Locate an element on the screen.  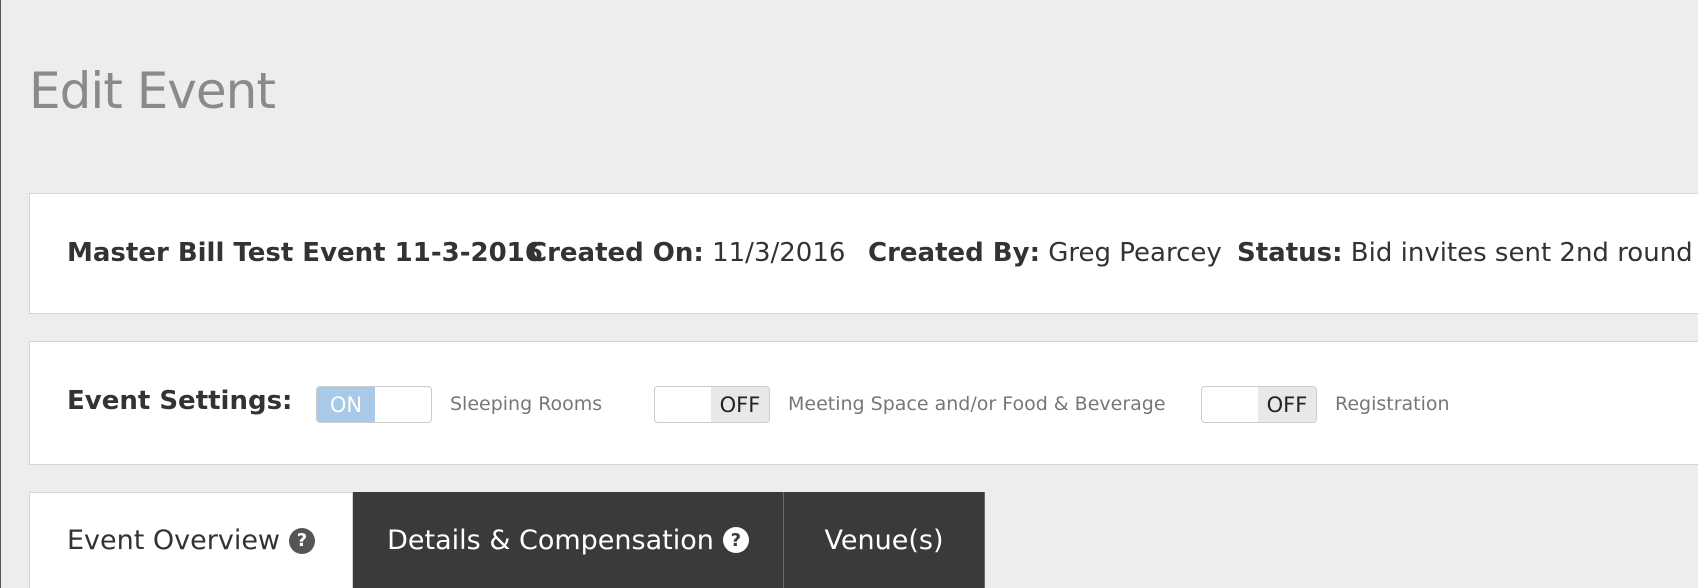
tab-label: Venue(s) is located at coordinates (884, 540).